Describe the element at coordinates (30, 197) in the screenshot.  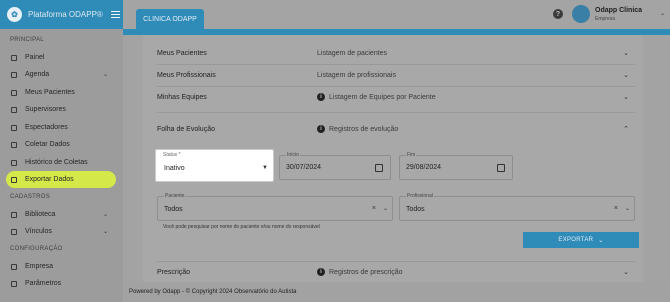
I see `section-cadastros: CADASTROS` at that location.